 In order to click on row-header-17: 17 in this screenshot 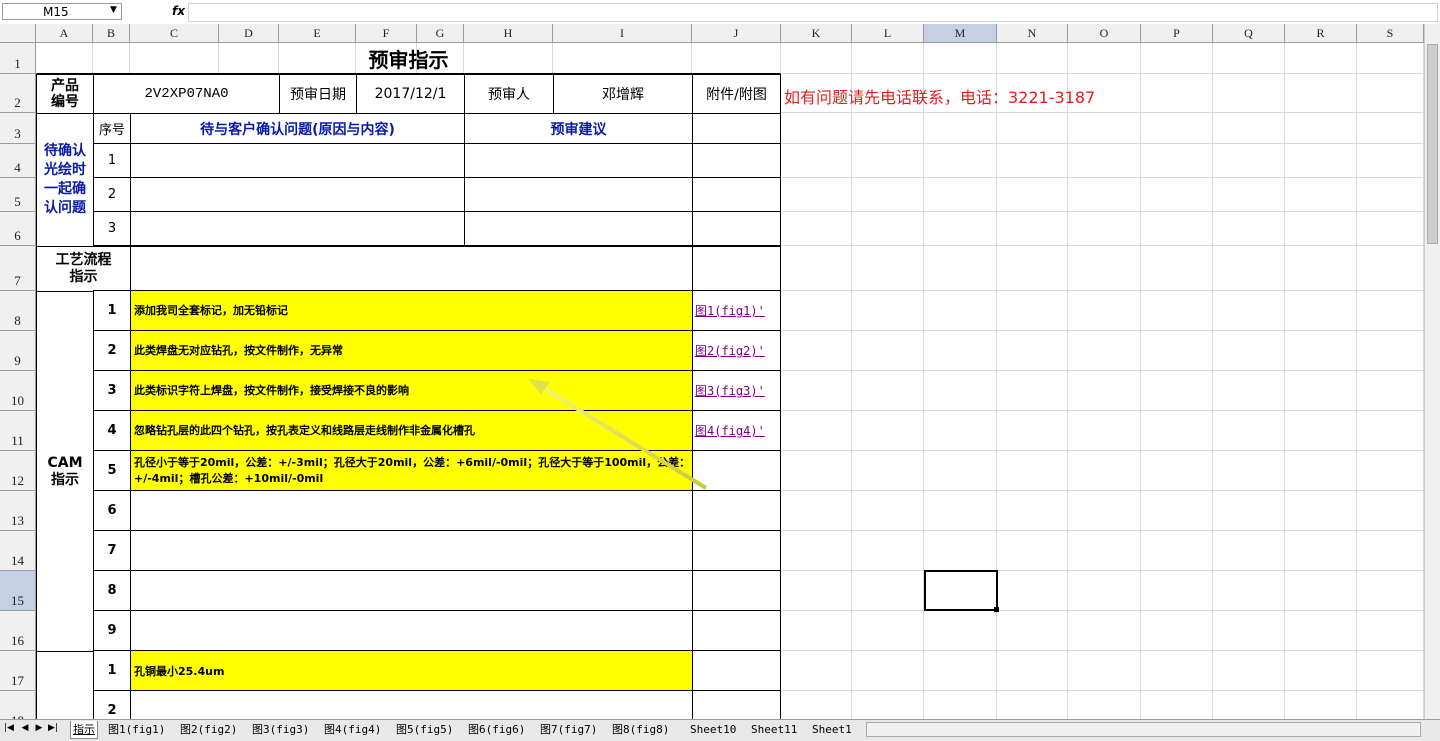, I will do `click(18, 671)`.